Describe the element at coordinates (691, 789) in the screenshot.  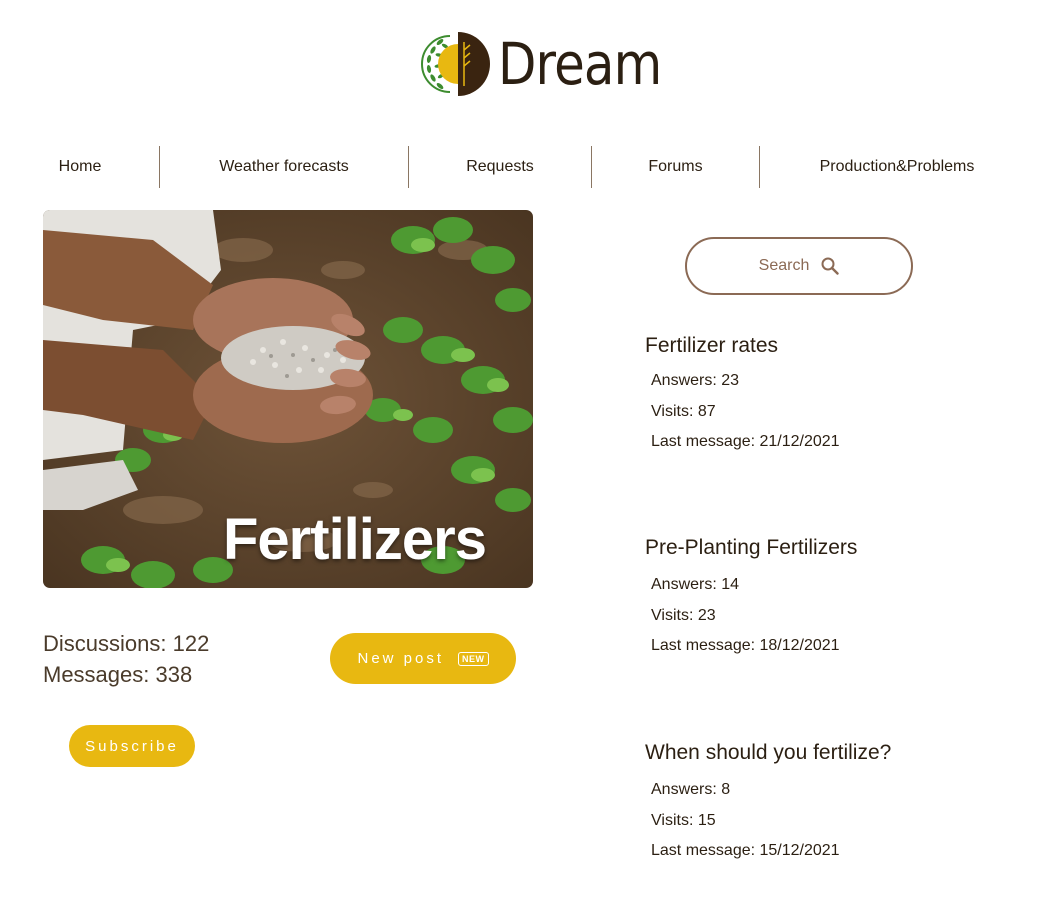
I see `topic-answers: Answers: 8` at that location.